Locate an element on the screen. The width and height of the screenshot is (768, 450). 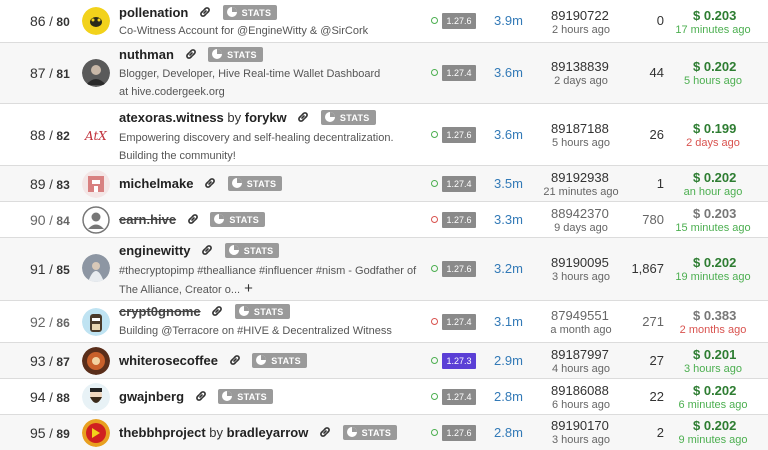
default-user-icon is located at coordinates (96, 220).